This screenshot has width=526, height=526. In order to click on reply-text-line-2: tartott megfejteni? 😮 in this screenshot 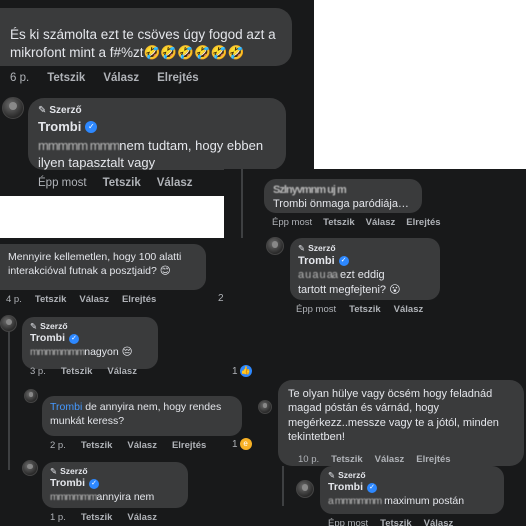, I will do `click(349, 289)`.